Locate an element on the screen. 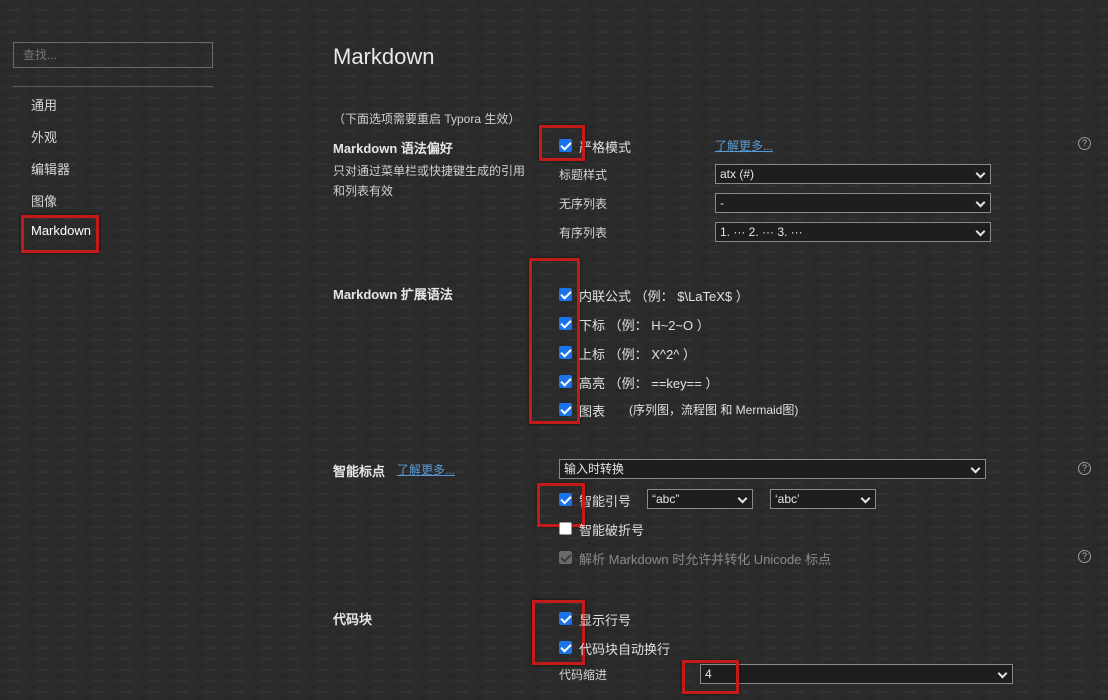 Image resolution: width=1108 pixels, height=700 pixels. single-quote-value: ‘abc’ is located at coordinates (787, 499).